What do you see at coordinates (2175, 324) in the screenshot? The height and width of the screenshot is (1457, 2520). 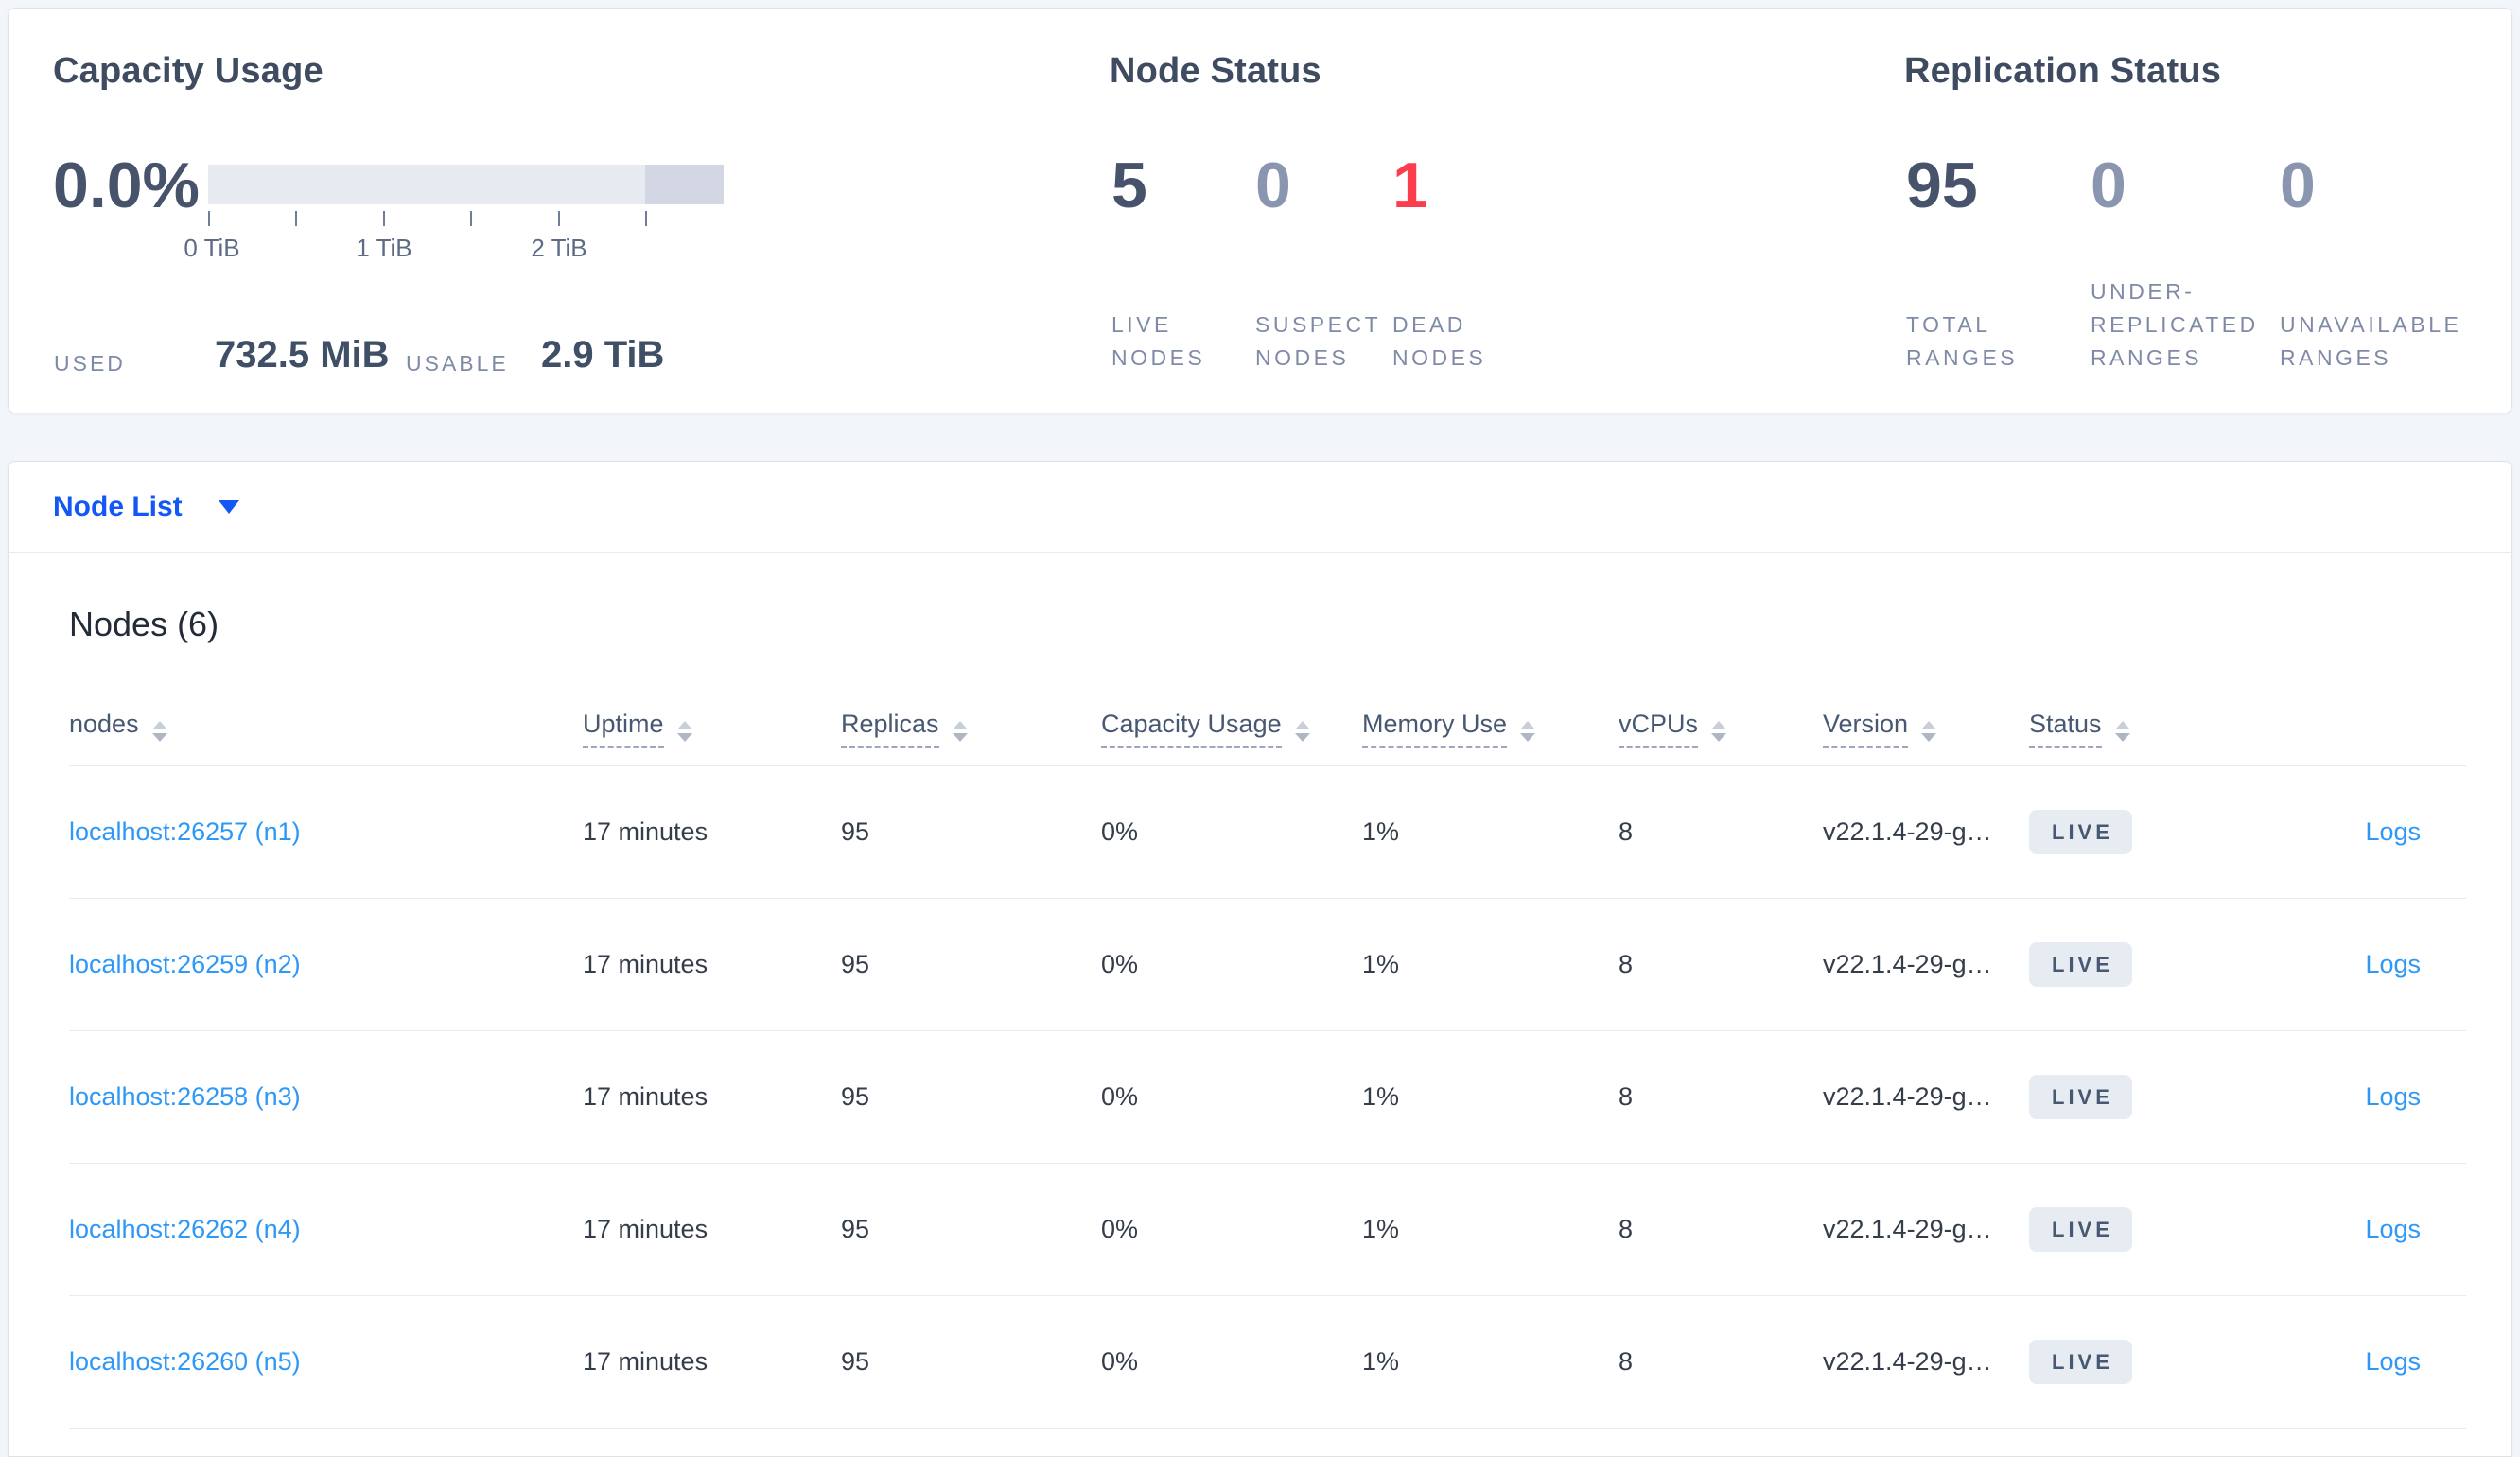 I see `under-replicated-ranges-label: UNDER- REPLICATED RANGES` at bounding box center [2175, 324].